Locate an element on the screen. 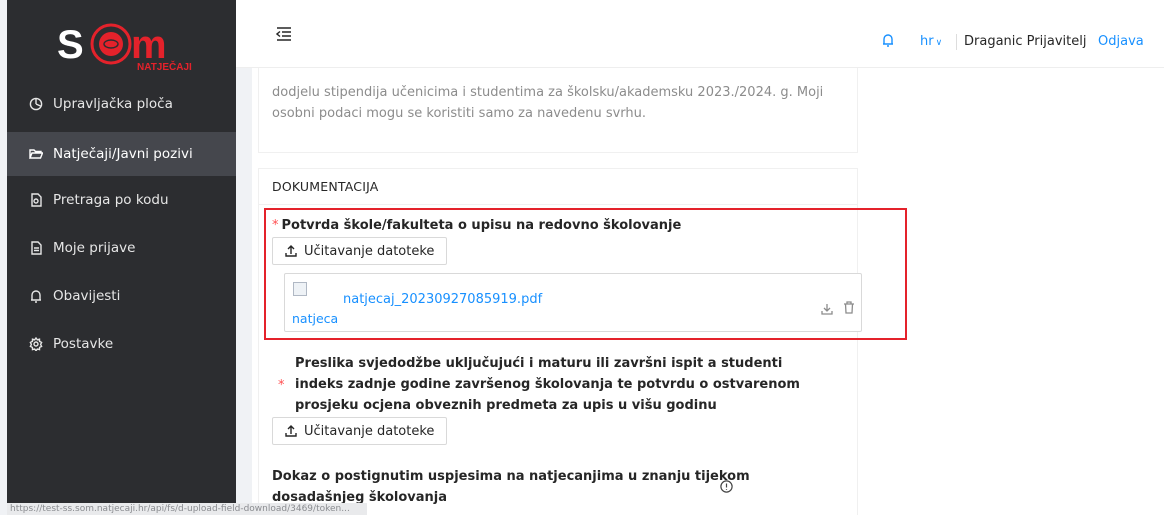  upload-button: Učitavanje datoteke is located at coordinates (360, 431).